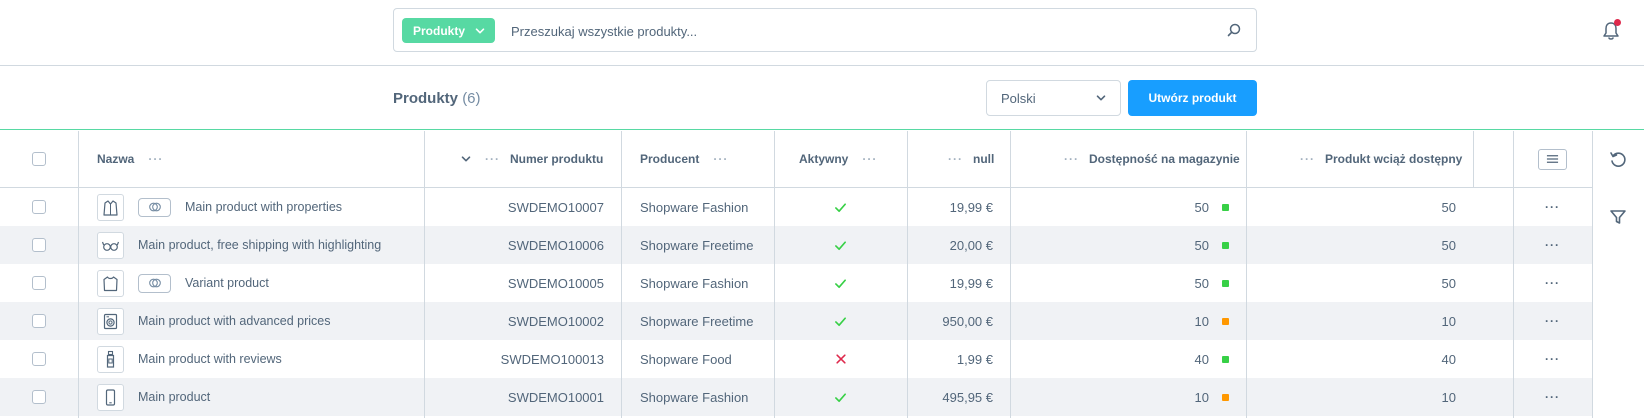 The width and height of the screenshot is (1644, 418). I want to click on product-thumbnail, so click(110, 245).